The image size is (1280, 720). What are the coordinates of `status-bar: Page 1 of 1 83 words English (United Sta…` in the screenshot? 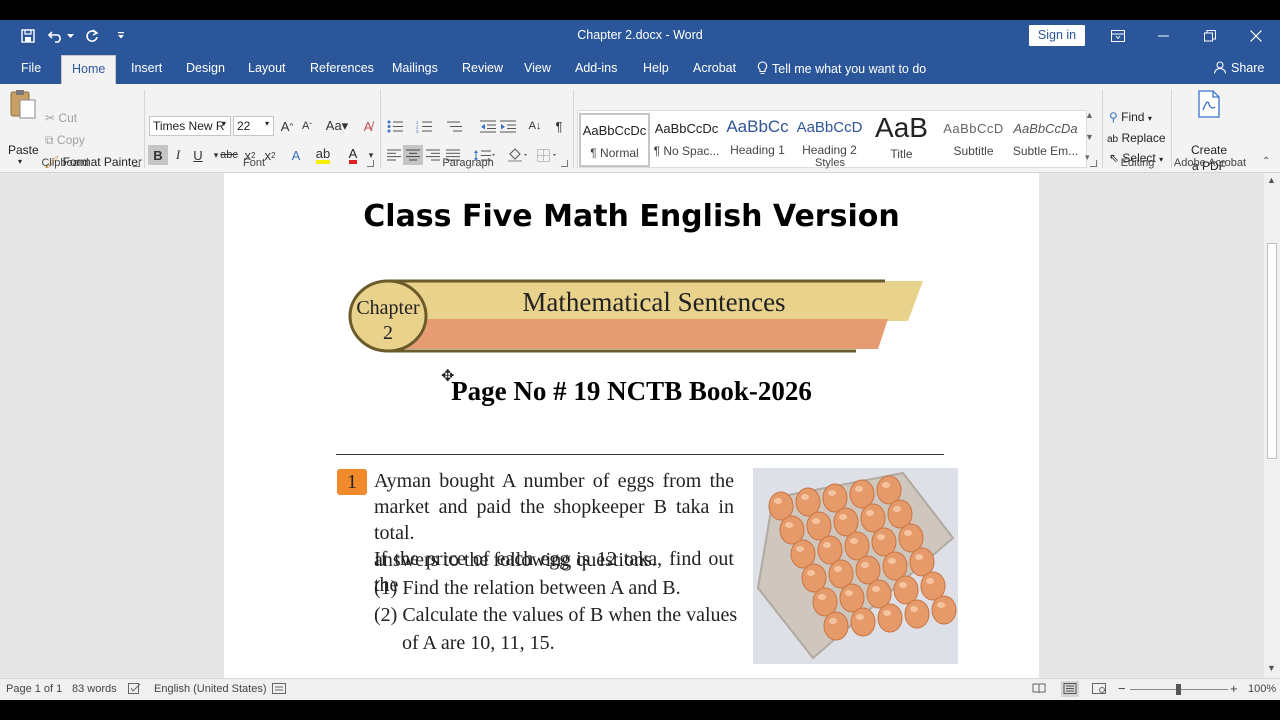 It's located at (640, 689).